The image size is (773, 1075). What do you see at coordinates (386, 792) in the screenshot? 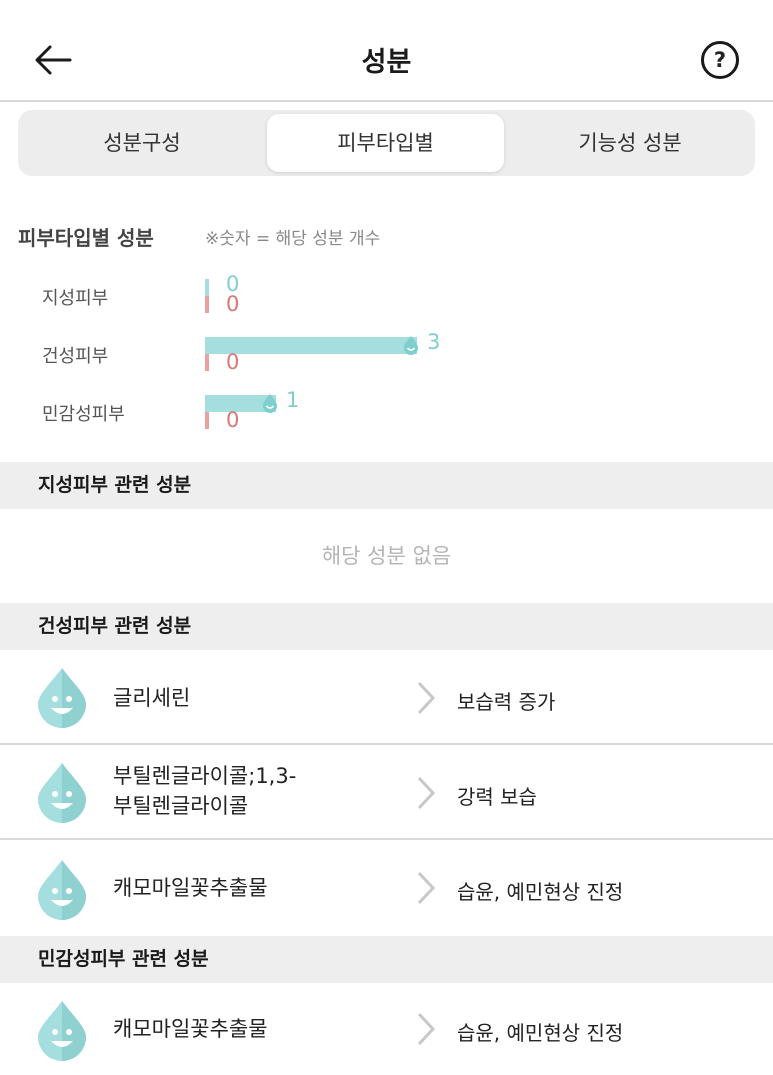
I see `ingredient-row: 부틸렌글라이콜;1,3- 부틸렌글라이콜 강력 보습` at bounding box center [386, 792].